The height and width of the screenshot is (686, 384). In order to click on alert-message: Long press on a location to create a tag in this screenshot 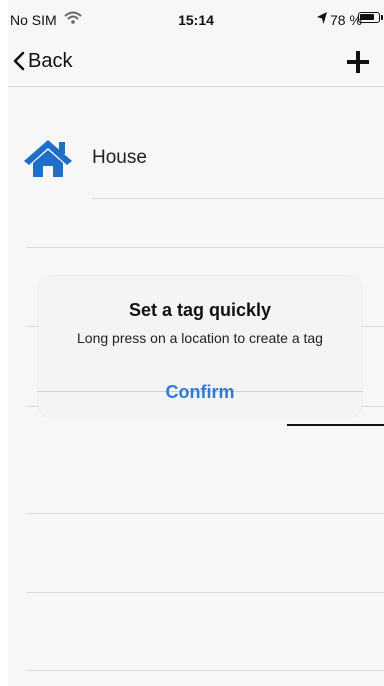, I will do `click(200, 338)`.